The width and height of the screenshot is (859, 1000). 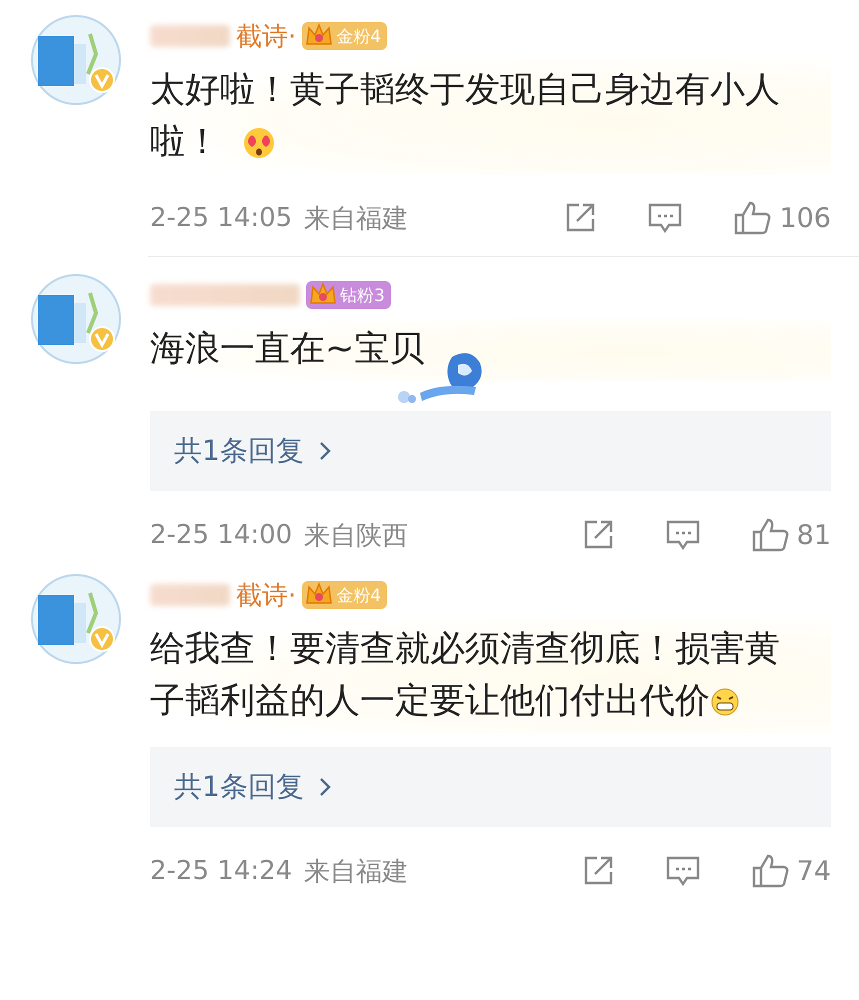 What do you see at coordinates (790, 535) in the screenshot?
I see `like-button: 81` at bounding box center [790, 535].